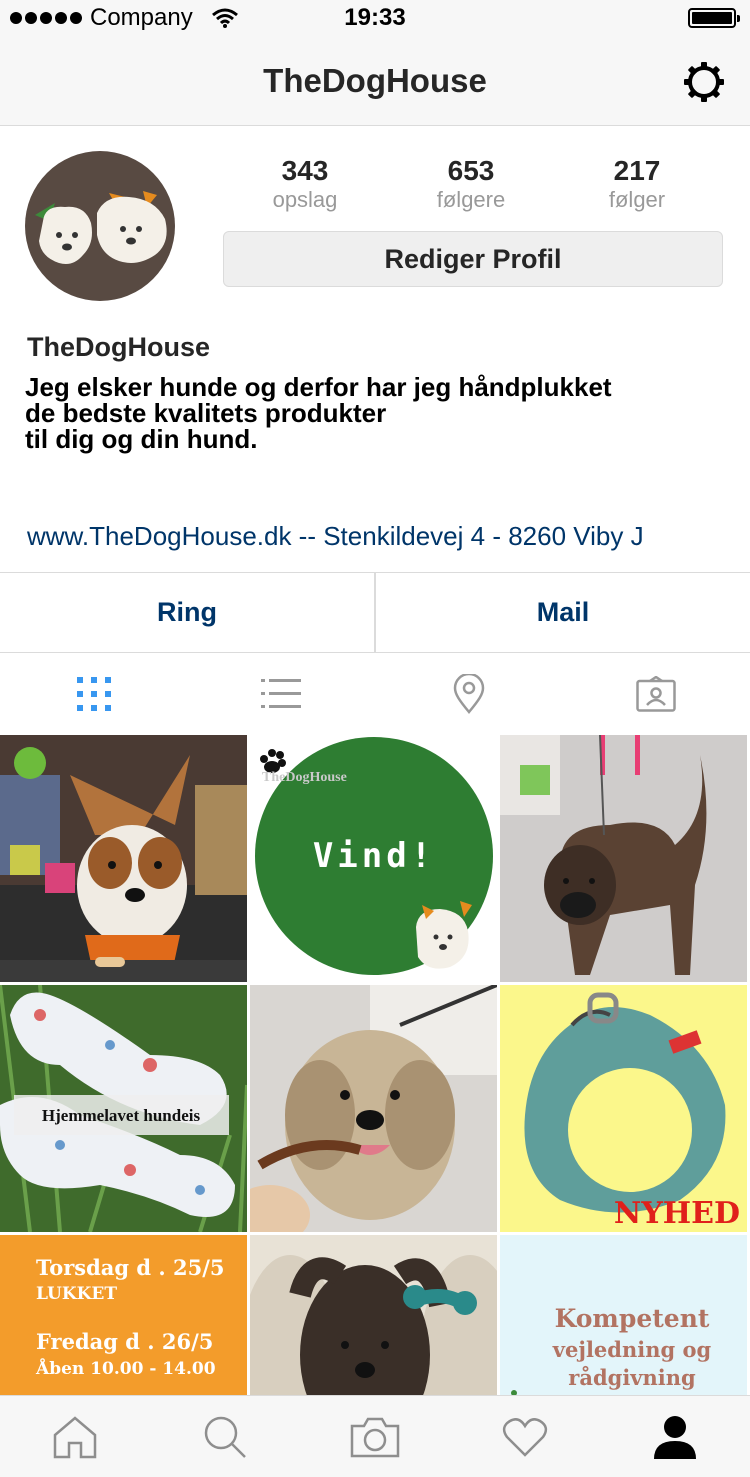 This screenshot has height=1477, width=750. I want to click on tab-camera, so click(375, 1436).